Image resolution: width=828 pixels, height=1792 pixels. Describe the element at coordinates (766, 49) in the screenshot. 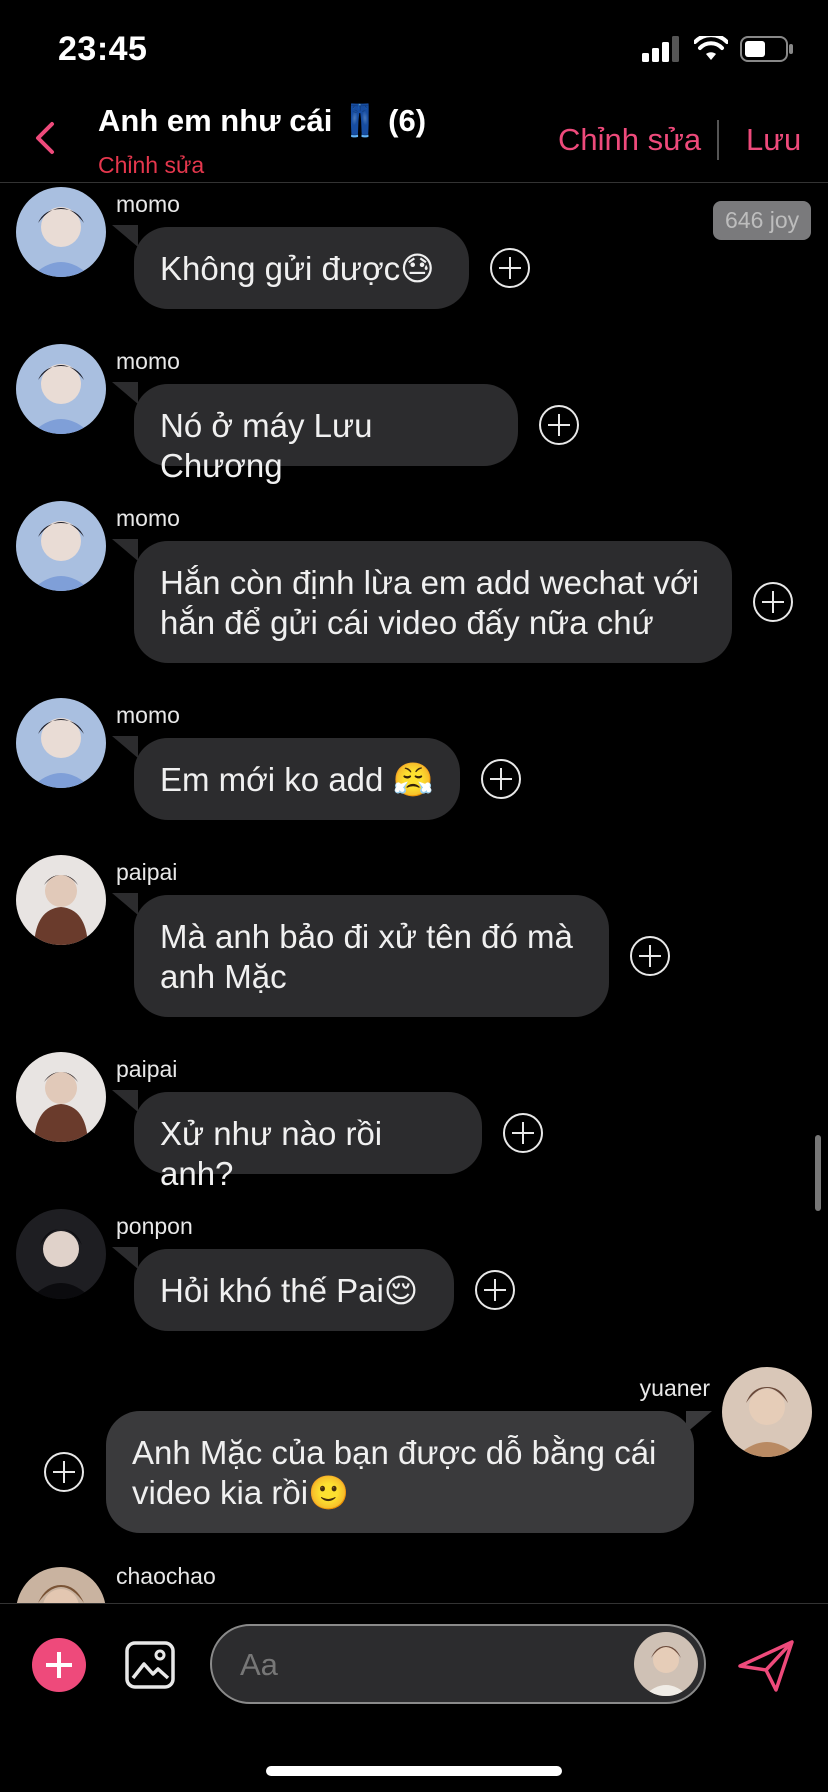

I see `battery-icon` at that location.